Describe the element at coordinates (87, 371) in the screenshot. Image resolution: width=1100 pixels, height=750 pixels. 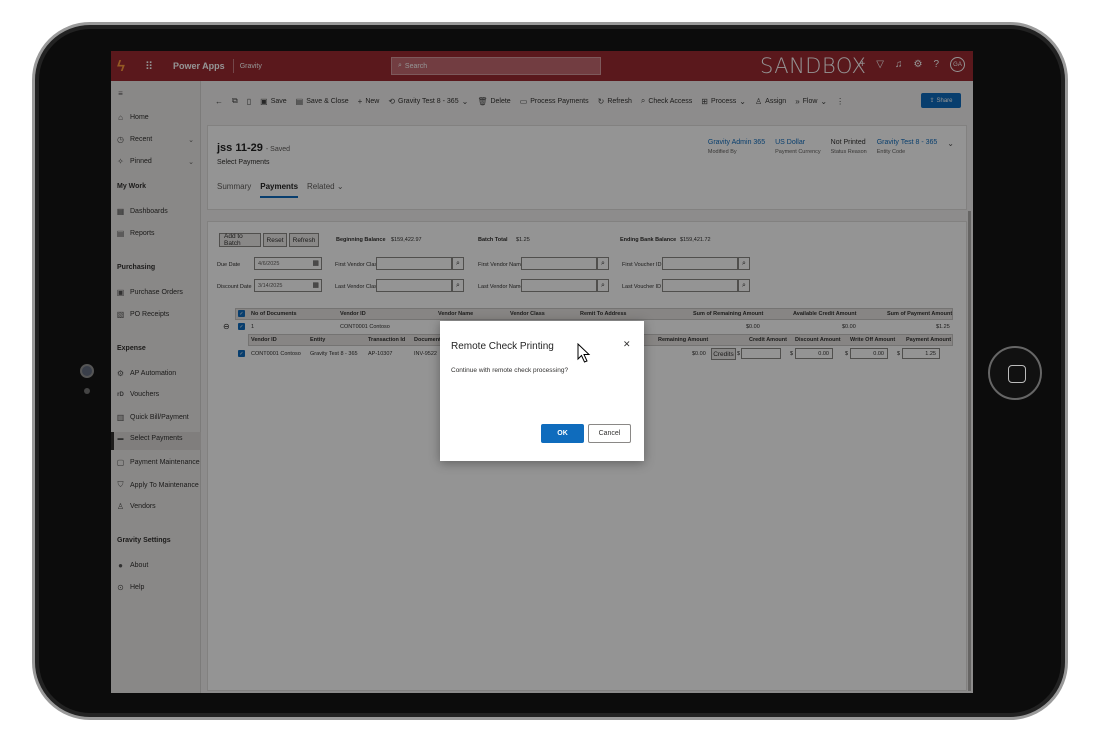
I see `camera-lens` at that location.